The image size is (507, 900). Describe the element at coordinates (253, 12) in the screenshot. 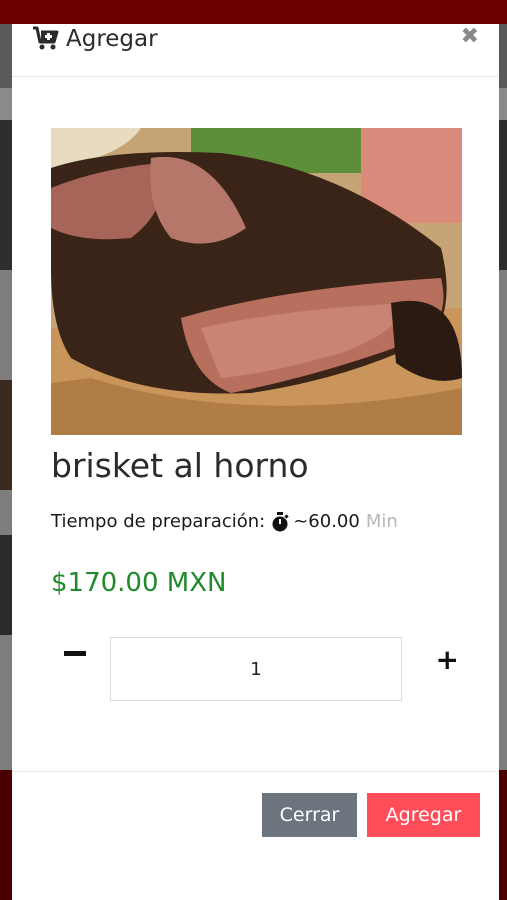

I see `background-header` at that location.